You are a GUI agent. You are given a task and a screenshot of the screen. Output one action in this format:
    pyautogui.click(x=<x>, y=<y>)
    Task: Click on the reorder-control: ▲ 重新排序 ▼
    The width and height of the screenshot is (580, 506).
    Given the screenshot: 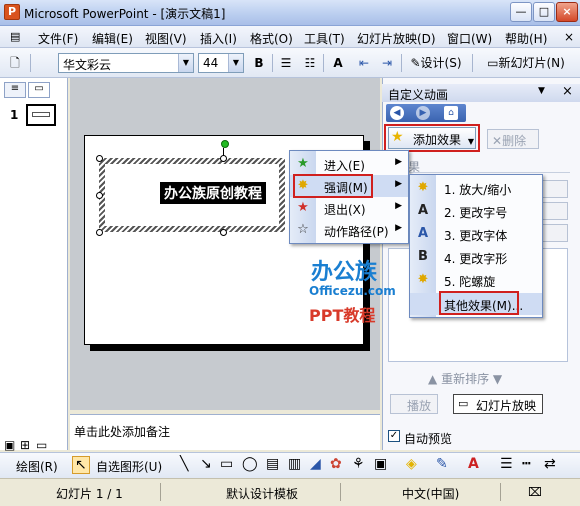 What is the action you would take?
    pyautogui.click(x=465, y=378)
    